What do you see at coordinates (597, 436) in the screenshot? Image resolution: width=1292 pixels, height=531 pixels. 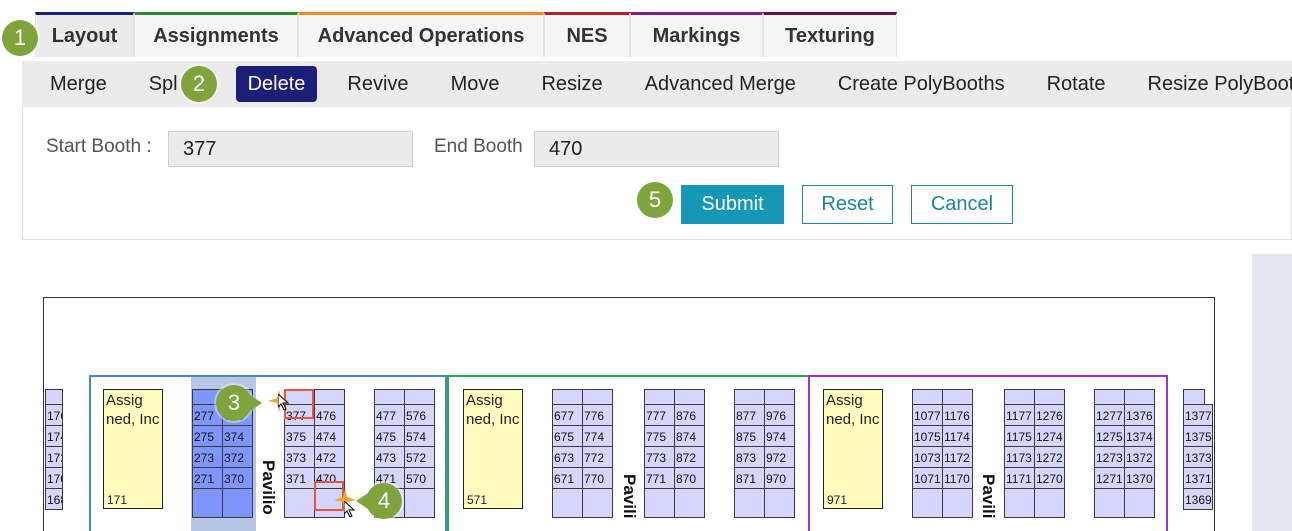 I see `booth: 774` at bounding box center [597, 436].